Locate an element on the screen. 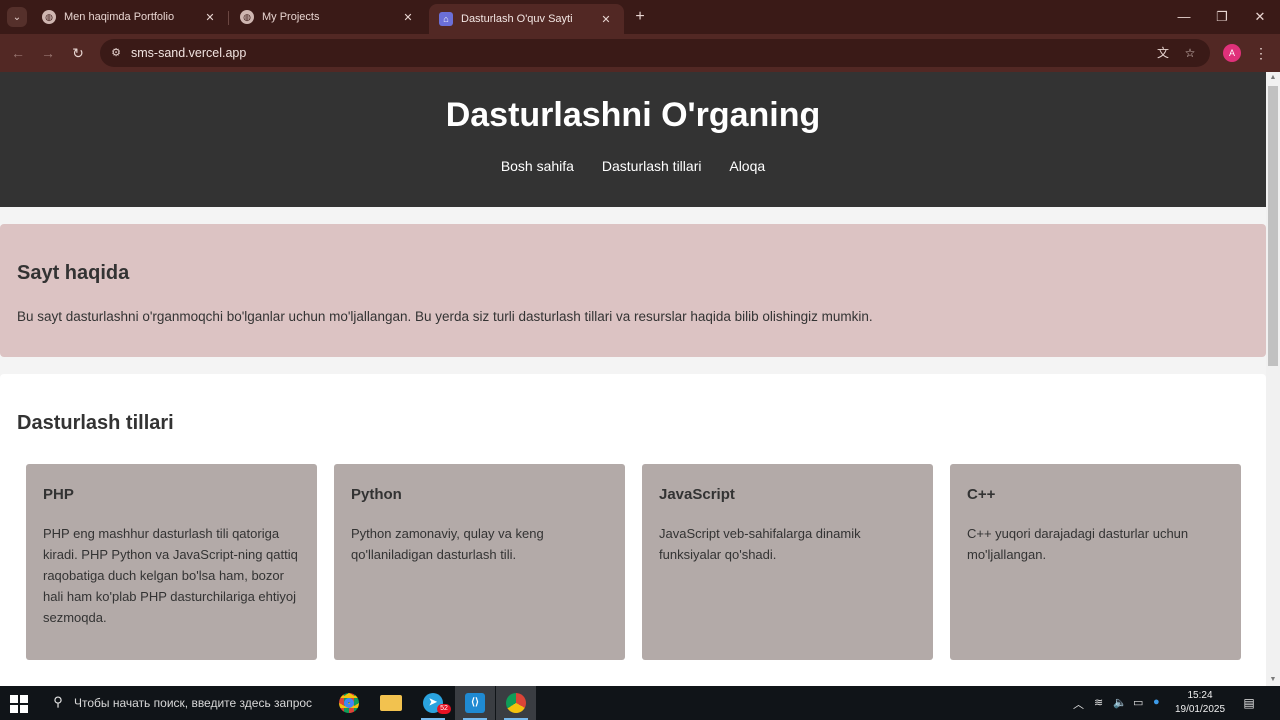 The width and height of the screenshot is (1280, 720). folder-icon is located at coordinates (391, 703).